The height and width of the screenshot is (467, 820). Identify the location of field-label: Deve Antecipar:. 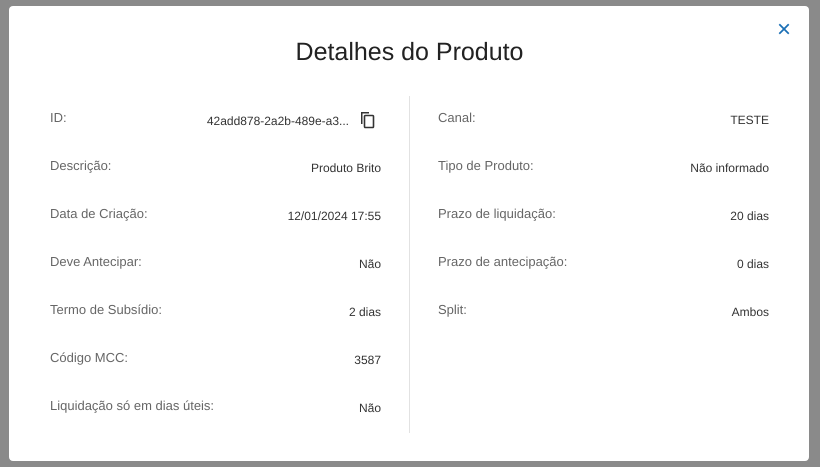
(96, 261).